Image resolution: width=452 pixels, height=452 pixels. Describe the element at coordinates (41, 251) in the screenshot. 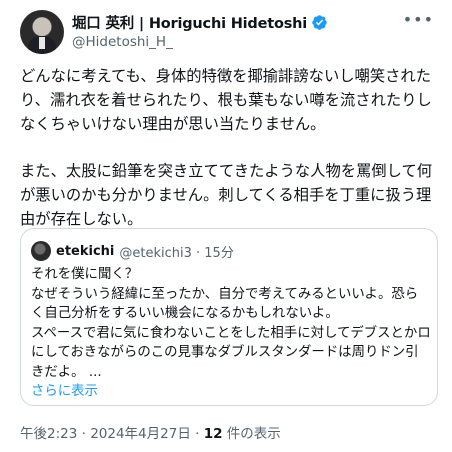

I see `quoted-author-avatar` at that location.